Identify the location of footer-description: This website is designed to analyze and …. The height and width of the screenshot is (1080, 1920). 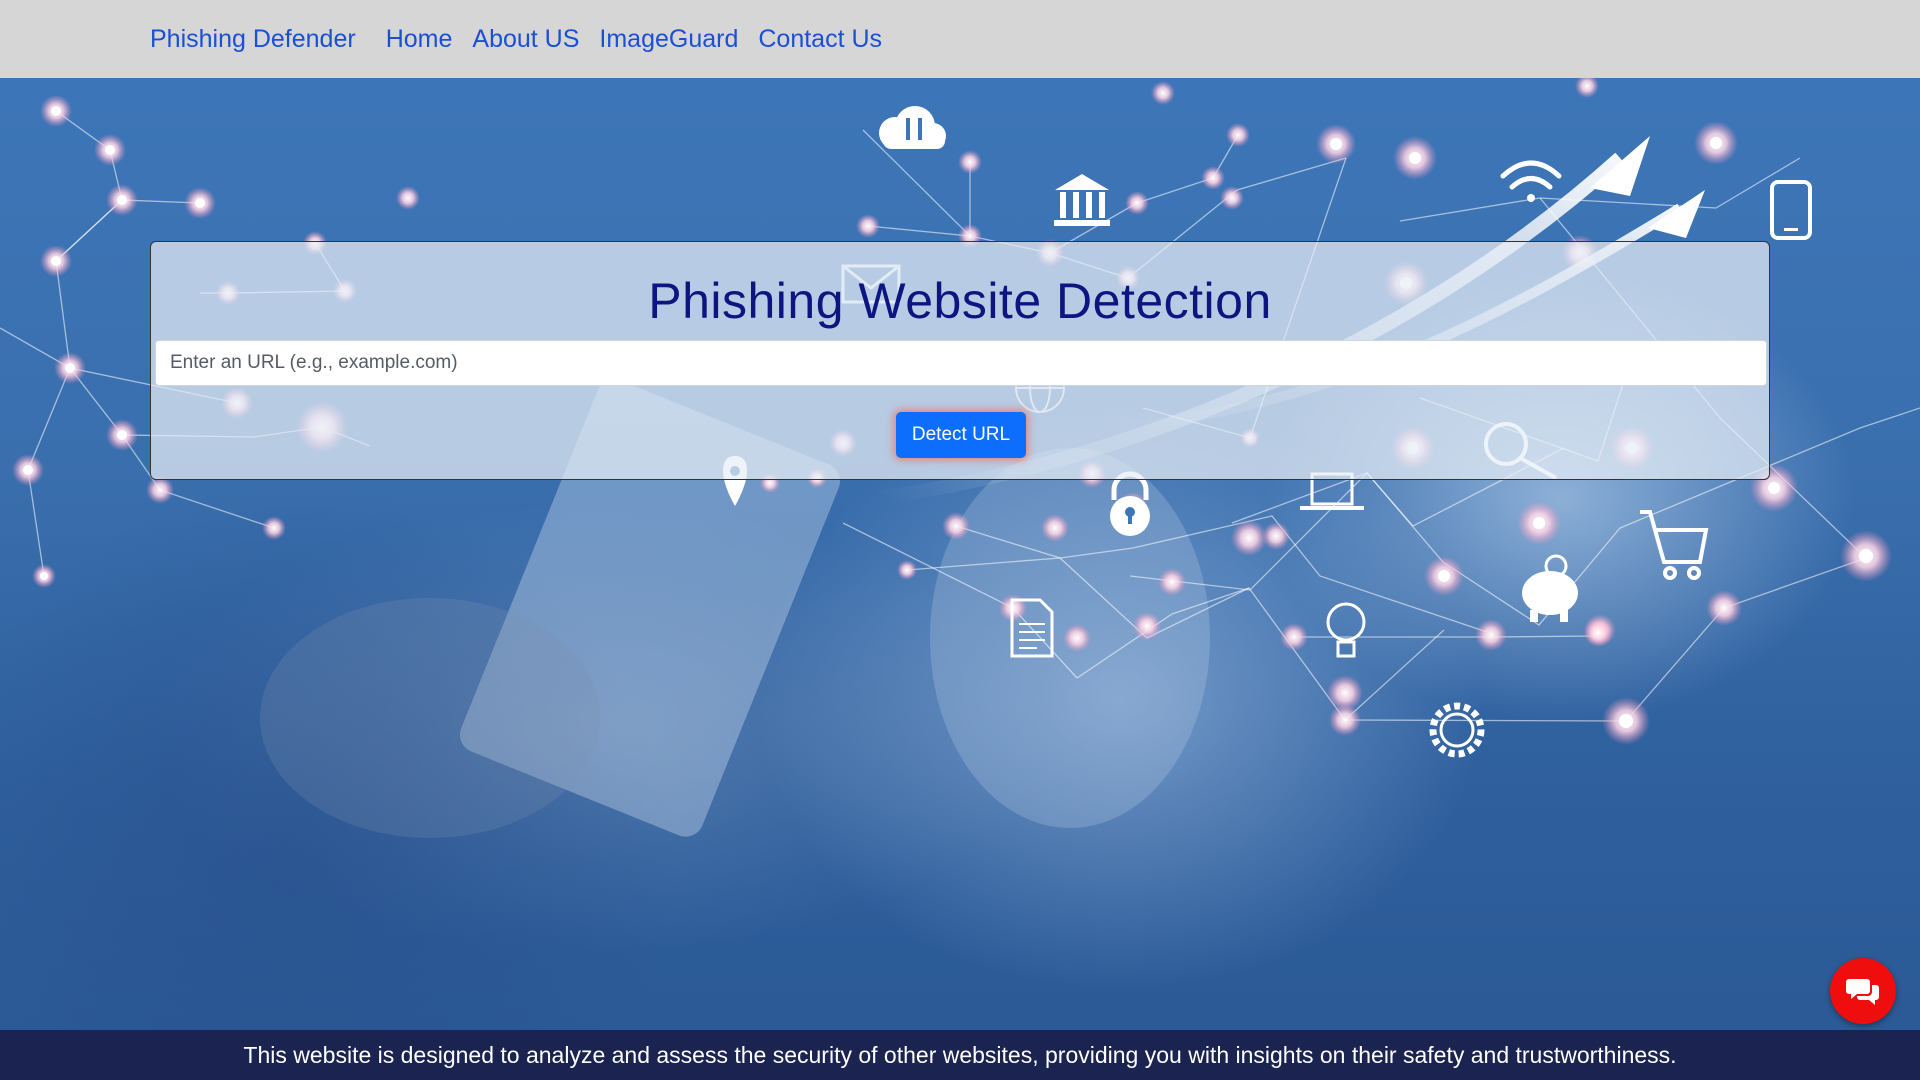
(960, 1054).